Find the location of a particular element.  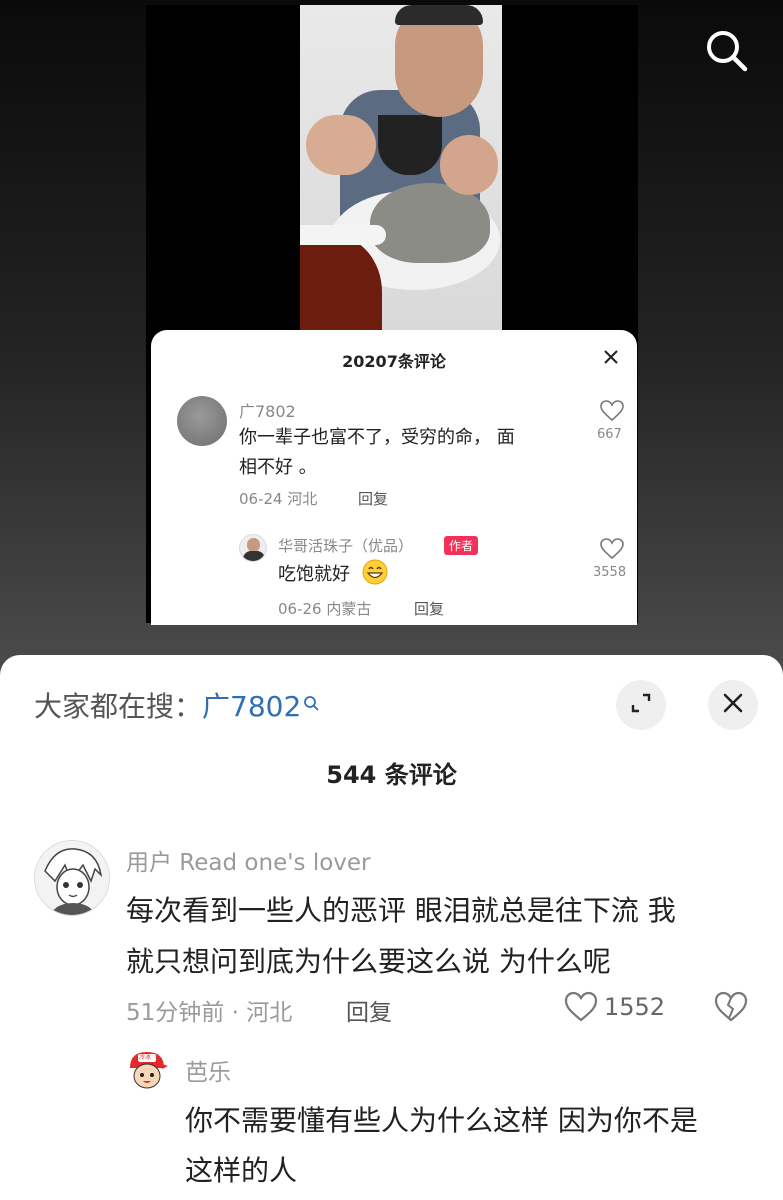

comment-count-title: 544 条评论 is located at coordinates (391, 775).